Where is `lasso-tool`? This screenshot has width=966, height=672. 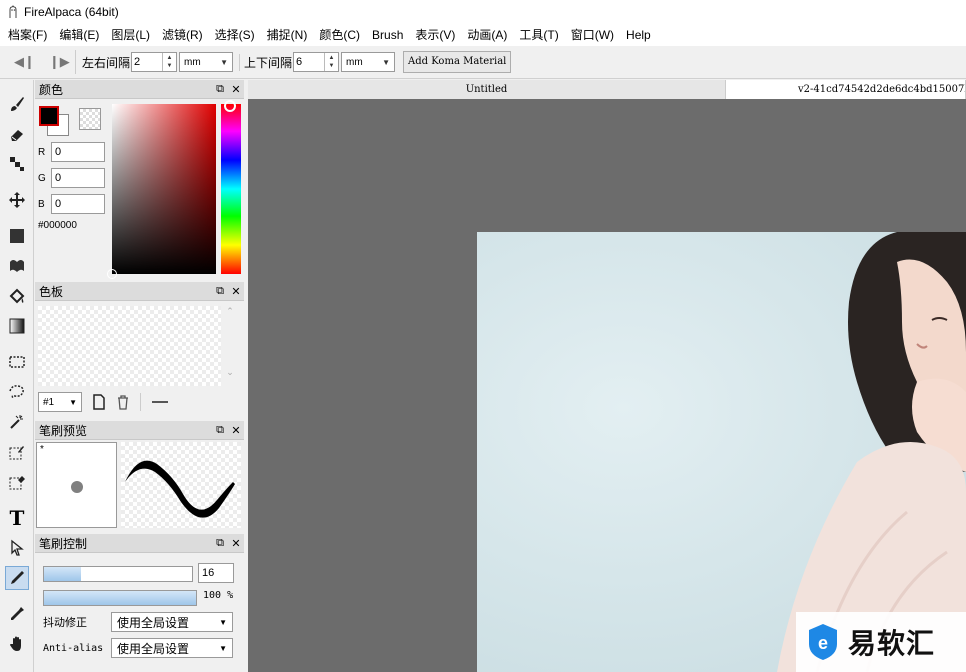
lasso-tool is located at coordinates (17, 392).